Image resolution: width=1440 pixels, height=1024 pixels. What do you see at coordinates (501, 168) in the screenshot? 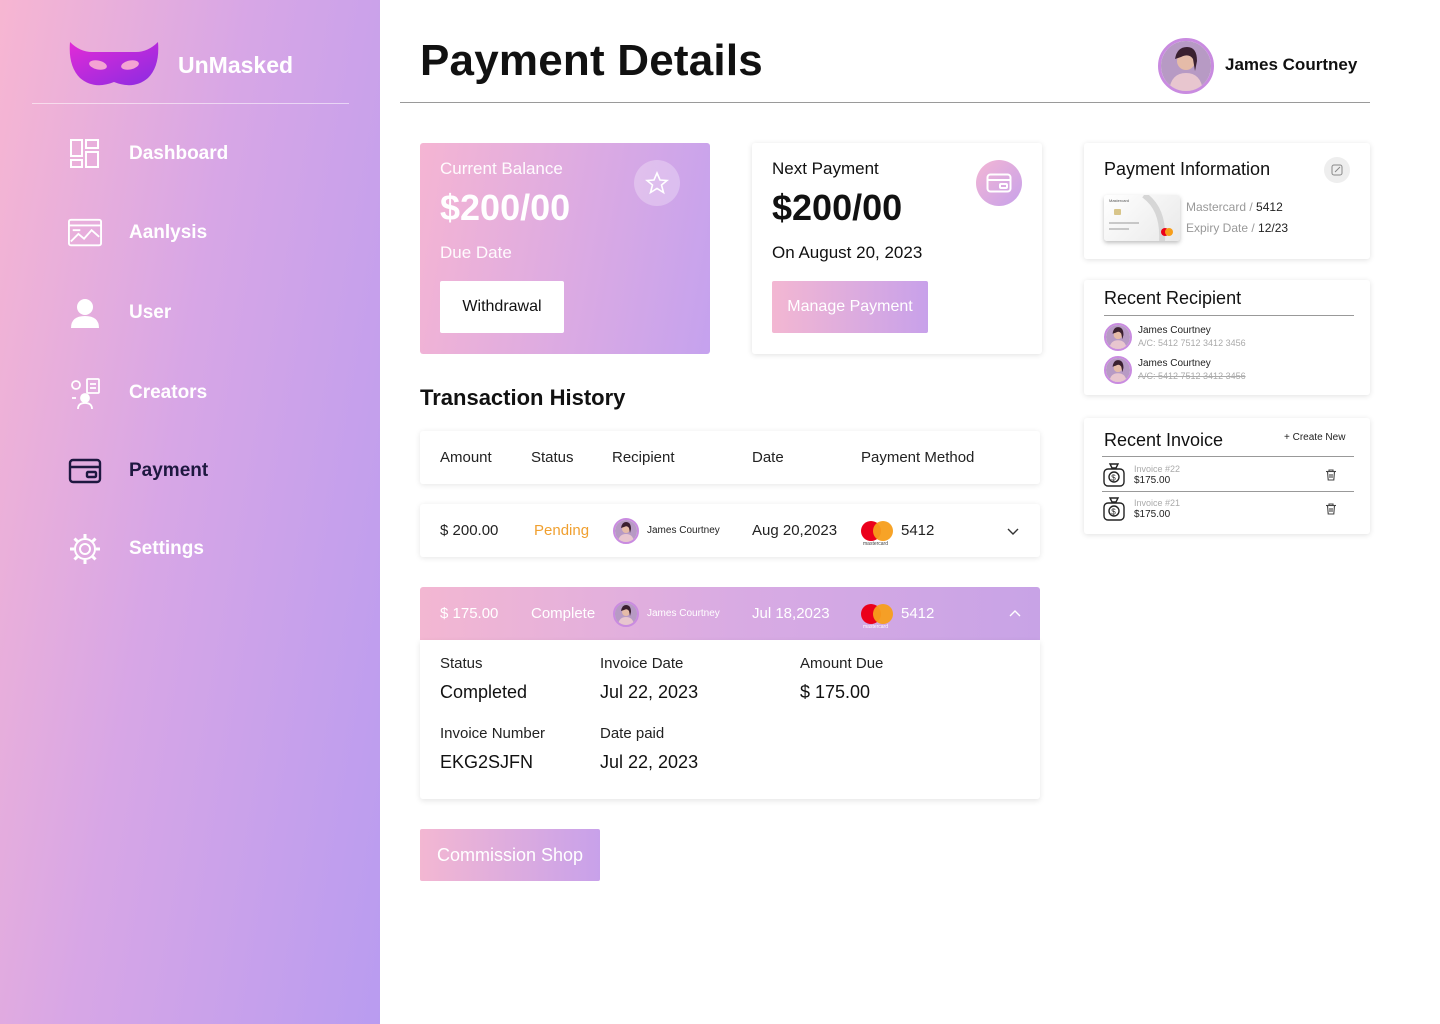
I see `balance-label: Current Balance` at bounding box center [501, 168].